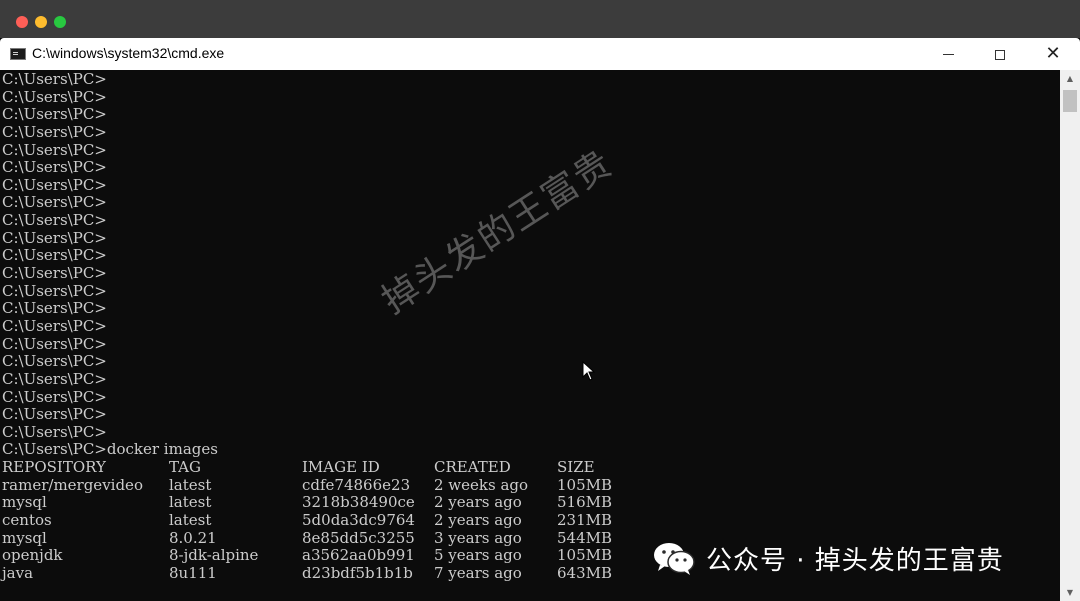 This screenshot has height=601, width=1080. What do you see at coordinates (585, 572) in the screenshot?
I see `table-cell: 643MB` at bounding box center [585, 572].